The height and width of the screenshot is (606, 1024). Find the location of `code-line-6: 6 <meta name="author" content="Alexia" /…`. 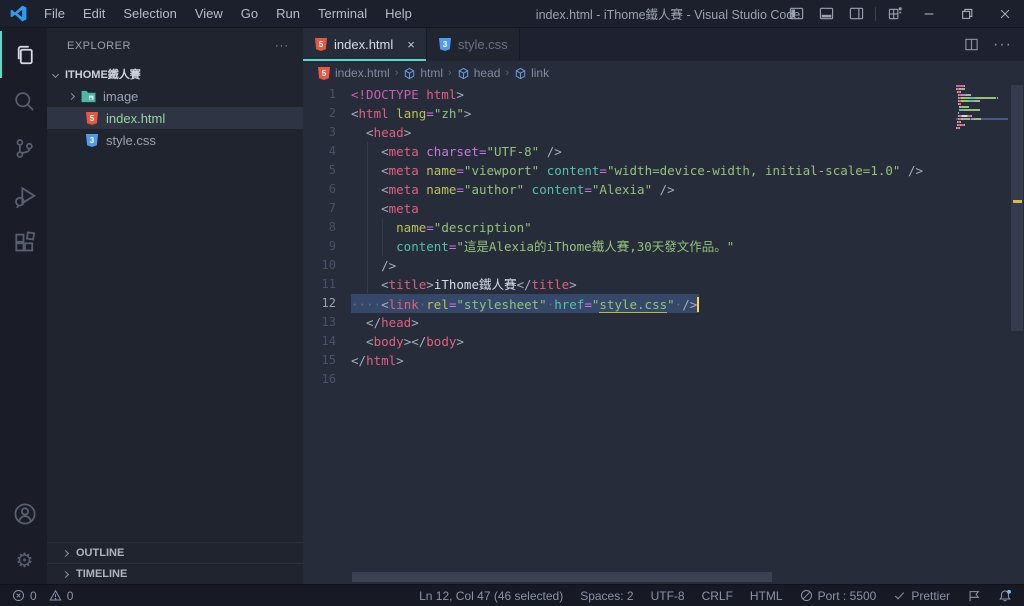

code-line-6: 6 <meta name="author" content="Alexia" /… is located at coordinates (663, 189).